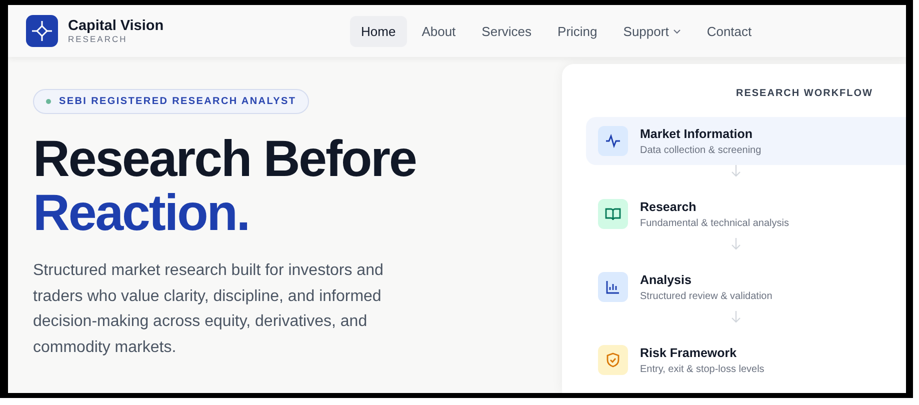 This screenshot has height=405, width=919. I want to click on nav-link: About, so click(438, 31).